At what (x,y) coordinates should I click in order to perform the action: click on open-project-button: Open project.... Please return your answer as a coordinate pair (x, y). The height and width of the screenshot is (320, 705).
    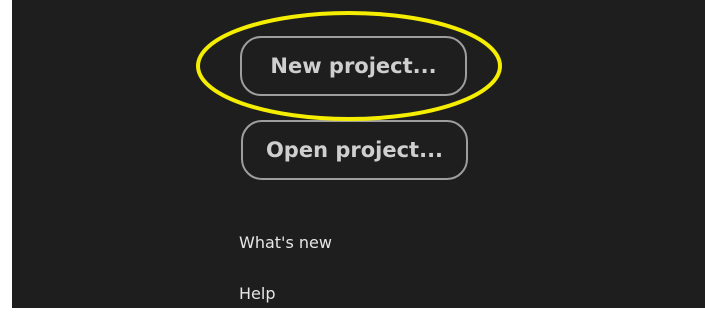
    Looking at the image, I should click on (354, 150).